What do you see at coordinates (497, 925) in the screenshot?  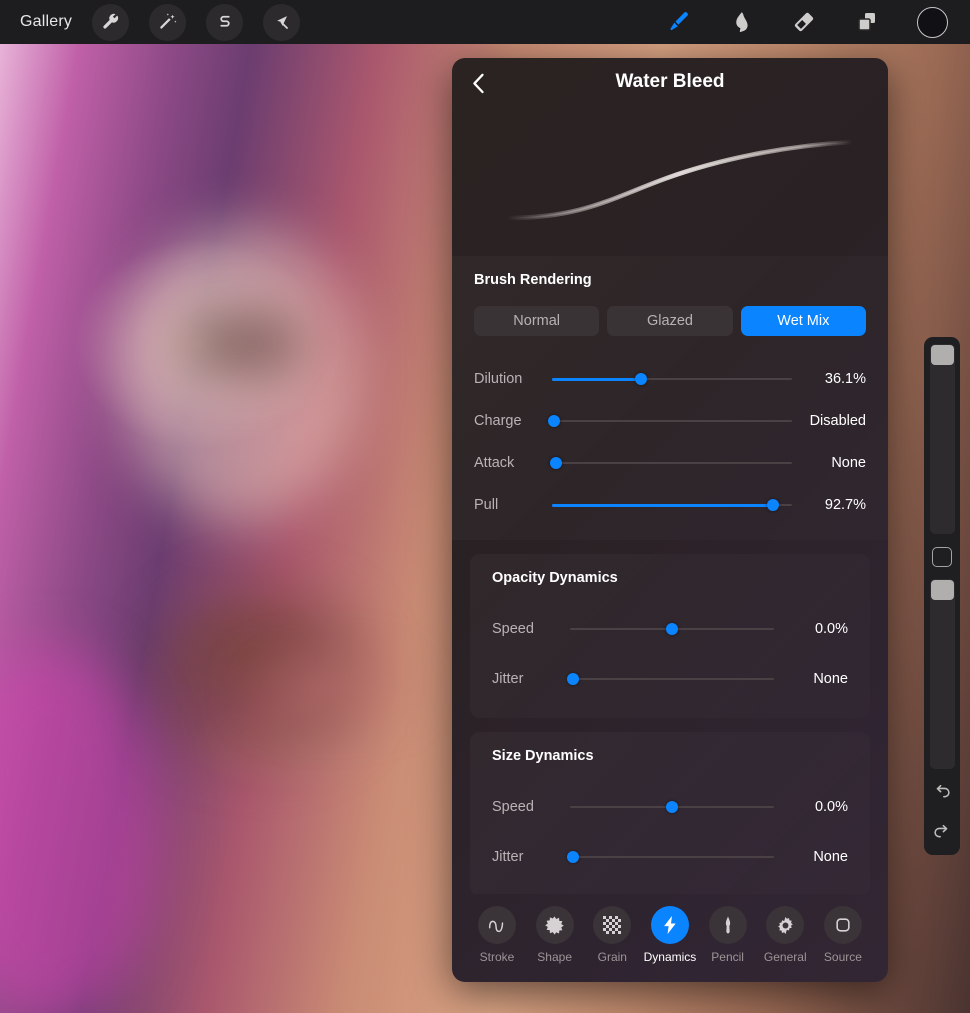 I see `stroke-wave-icon` at bounding box center [497, 925].